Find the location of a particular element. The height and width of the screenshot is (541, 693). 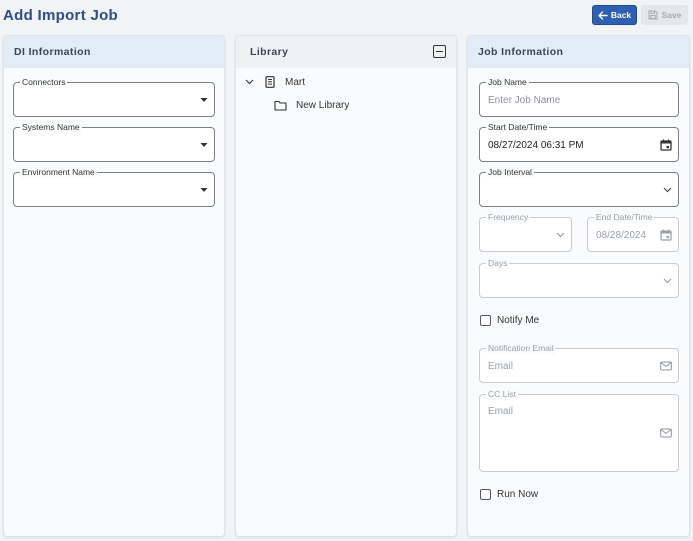

job-interval-select: Job Interval is located at coordinates (579, 187).